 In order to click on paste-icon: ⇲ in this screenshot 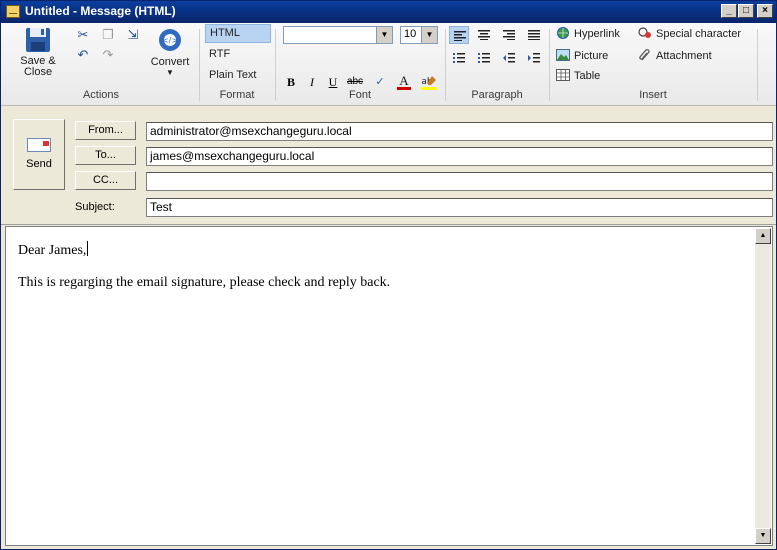, I will do `click(133, 35)`.